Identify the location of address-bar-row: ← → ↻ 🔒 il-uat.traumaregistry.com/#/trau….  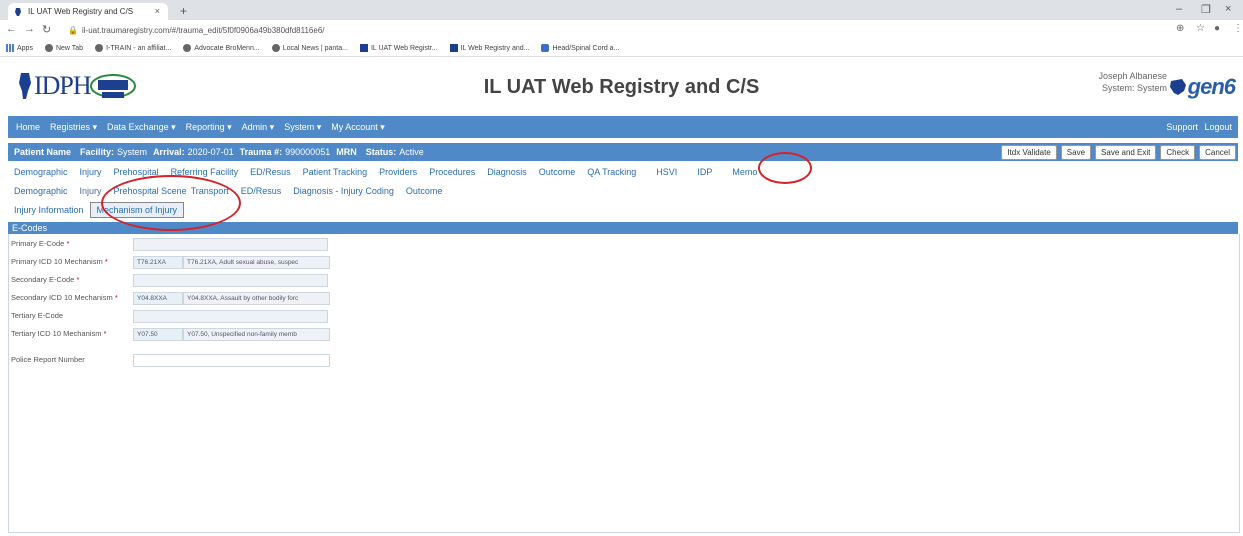
(621, 30).